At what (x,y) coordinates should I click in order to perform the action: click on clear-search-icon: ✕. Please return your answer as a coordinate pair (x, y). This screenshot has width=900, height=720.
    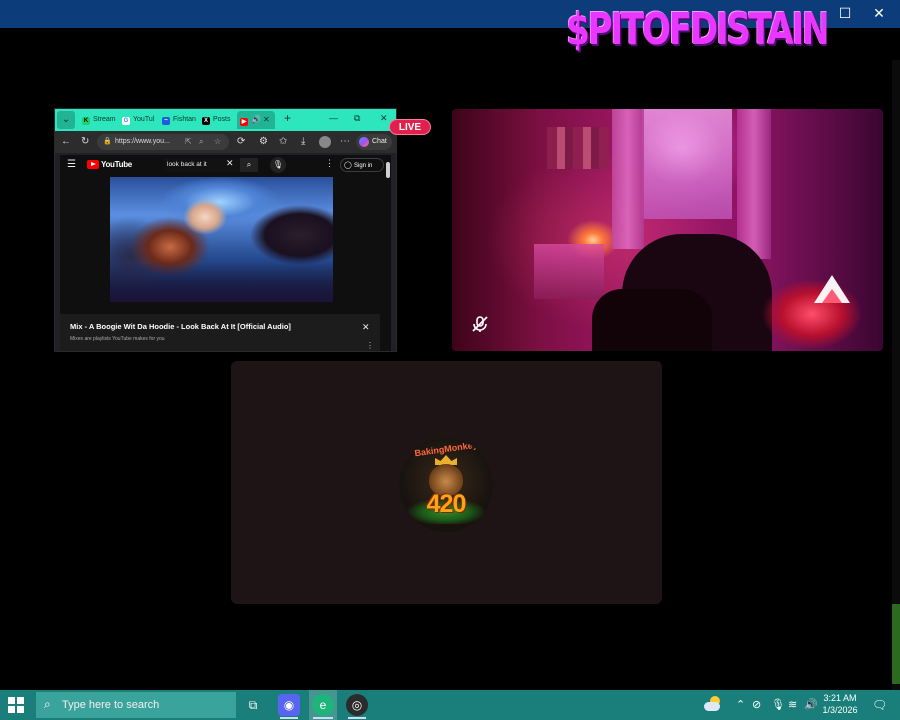
    Looking at the image, I should click on (230, 163).